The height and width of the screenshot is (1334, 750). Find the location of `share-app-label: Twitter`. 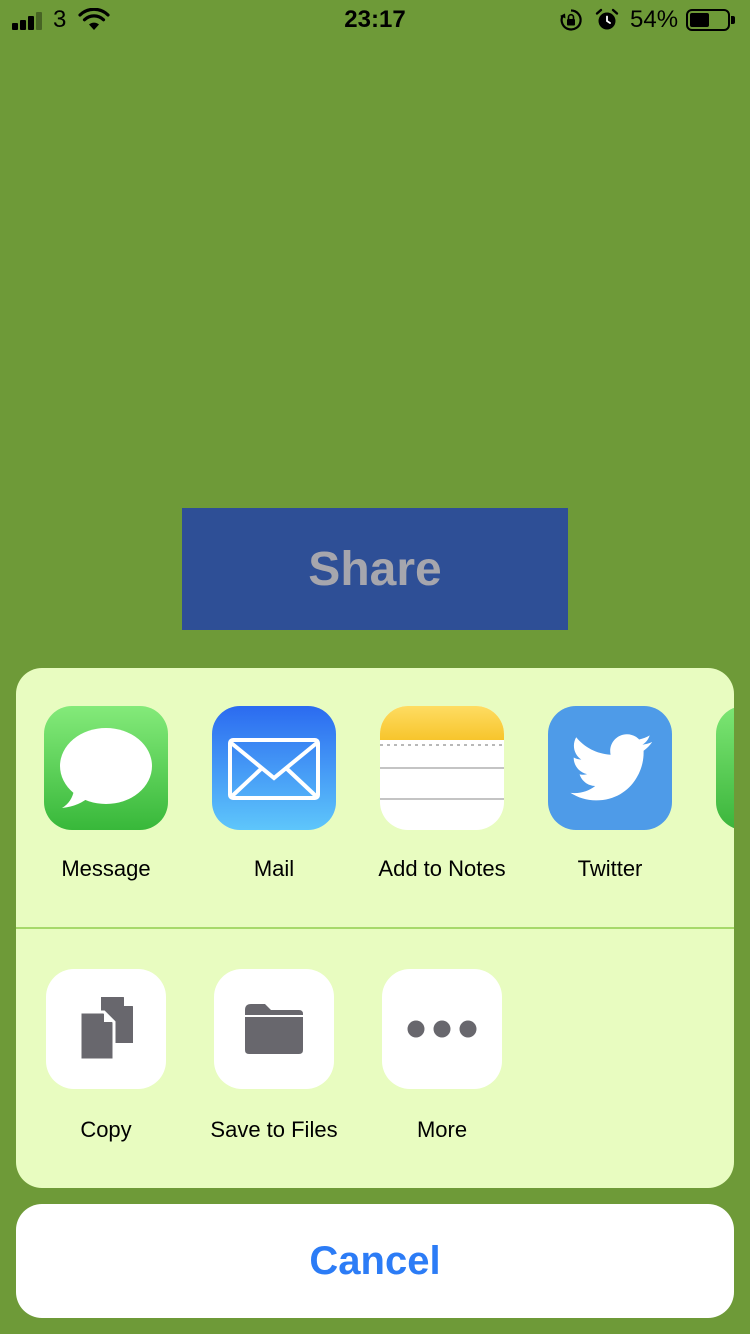

share-app-label: Twitter is located at coordinates (610, 868).